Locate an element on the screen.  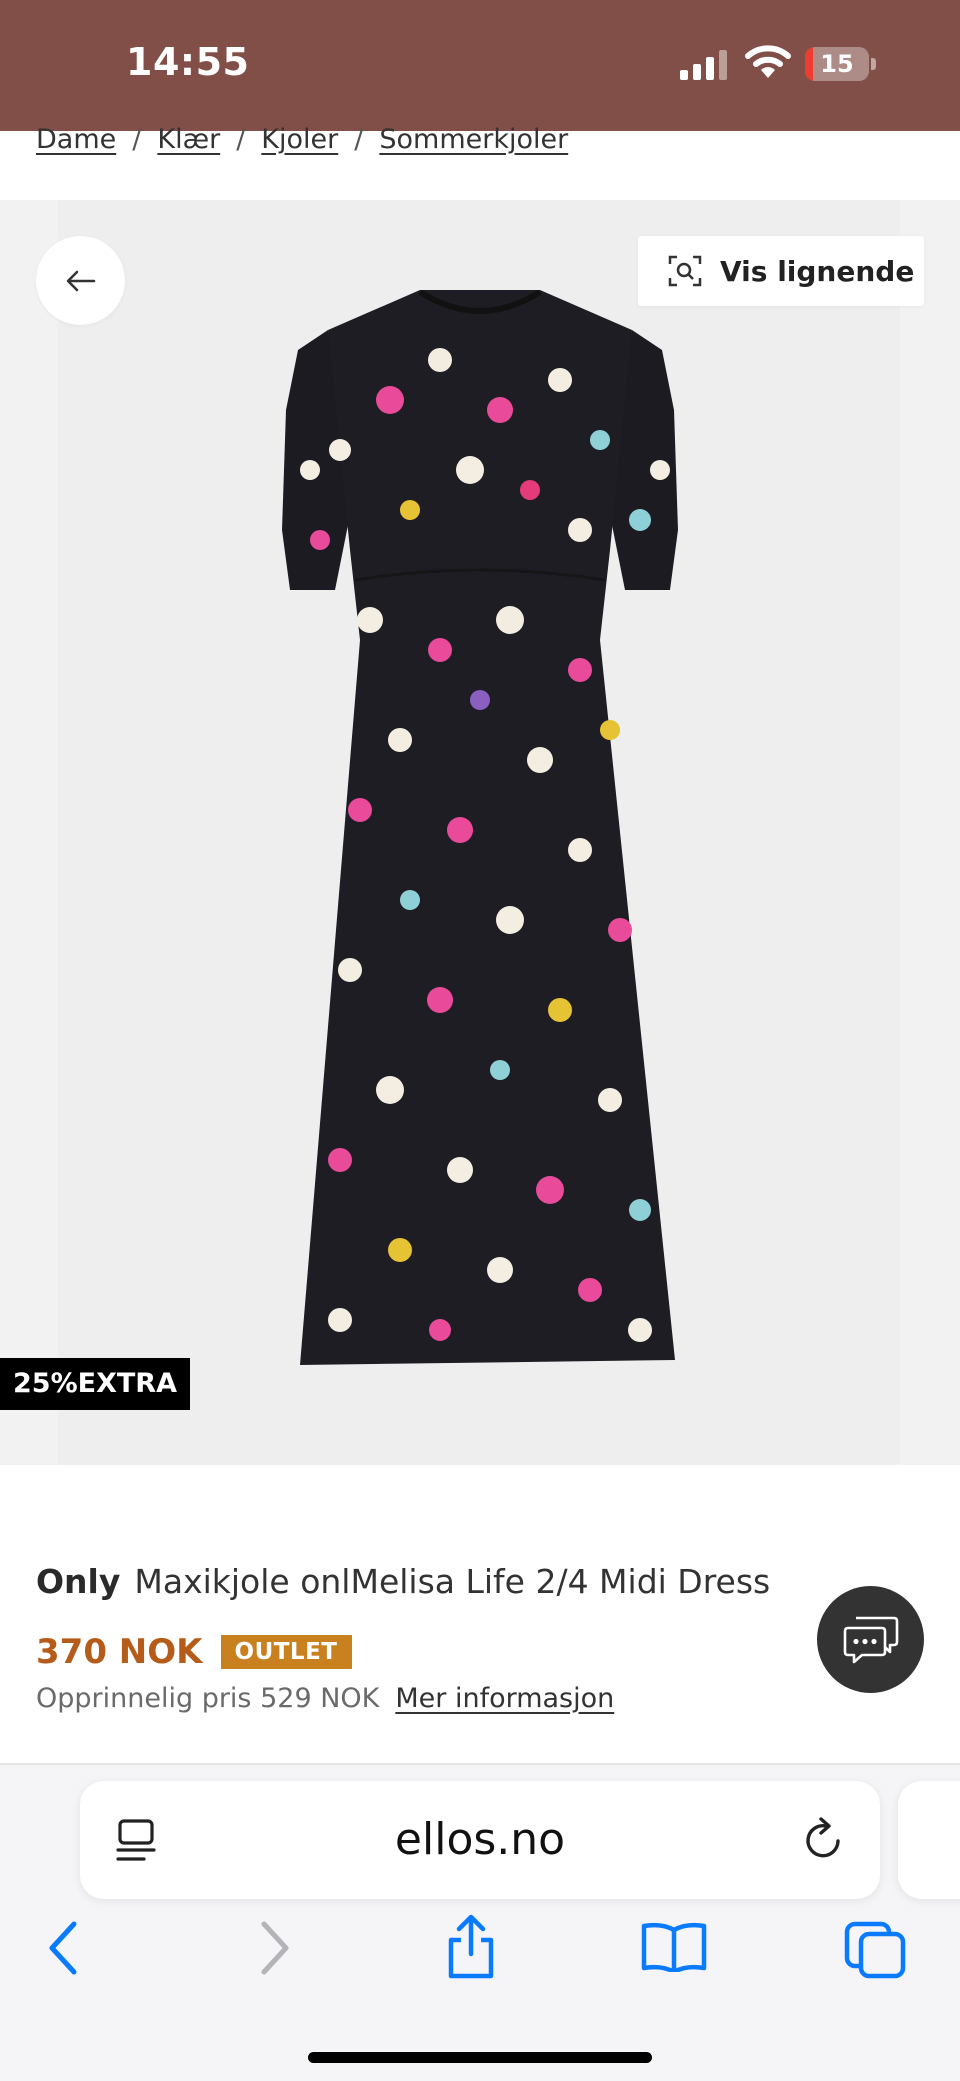
show-similar-label: Vis lignende is located at coordinates (817, 271).